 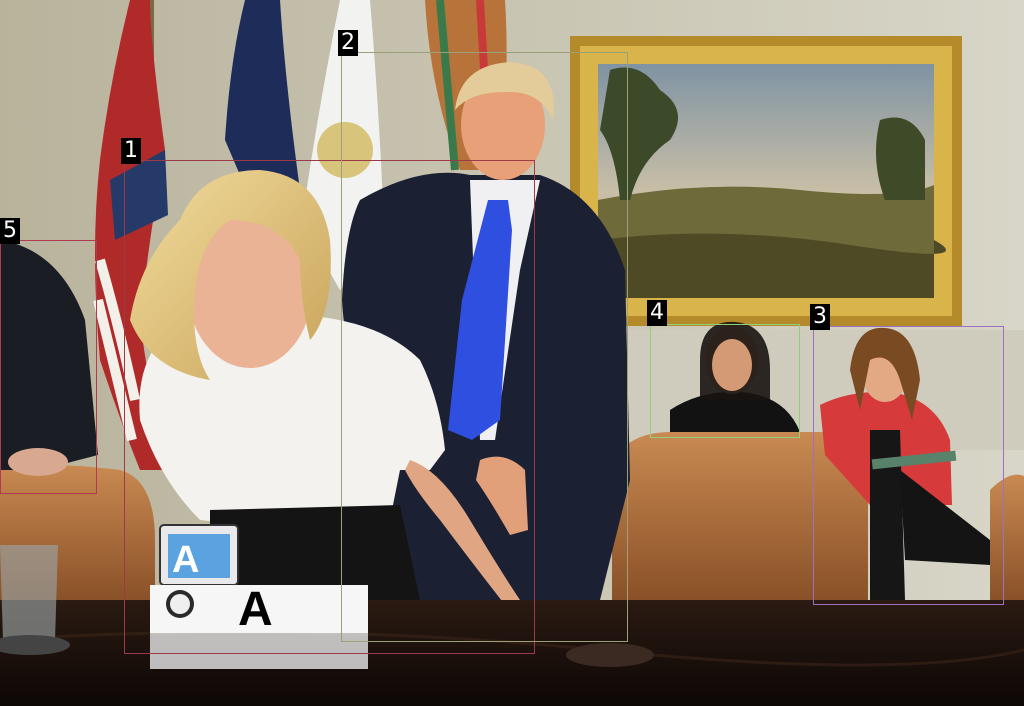 What do you see at coordinates (820, 317) in the screenshot?
I see `annotation-label-3: 3` at bounding box center [820, 317].